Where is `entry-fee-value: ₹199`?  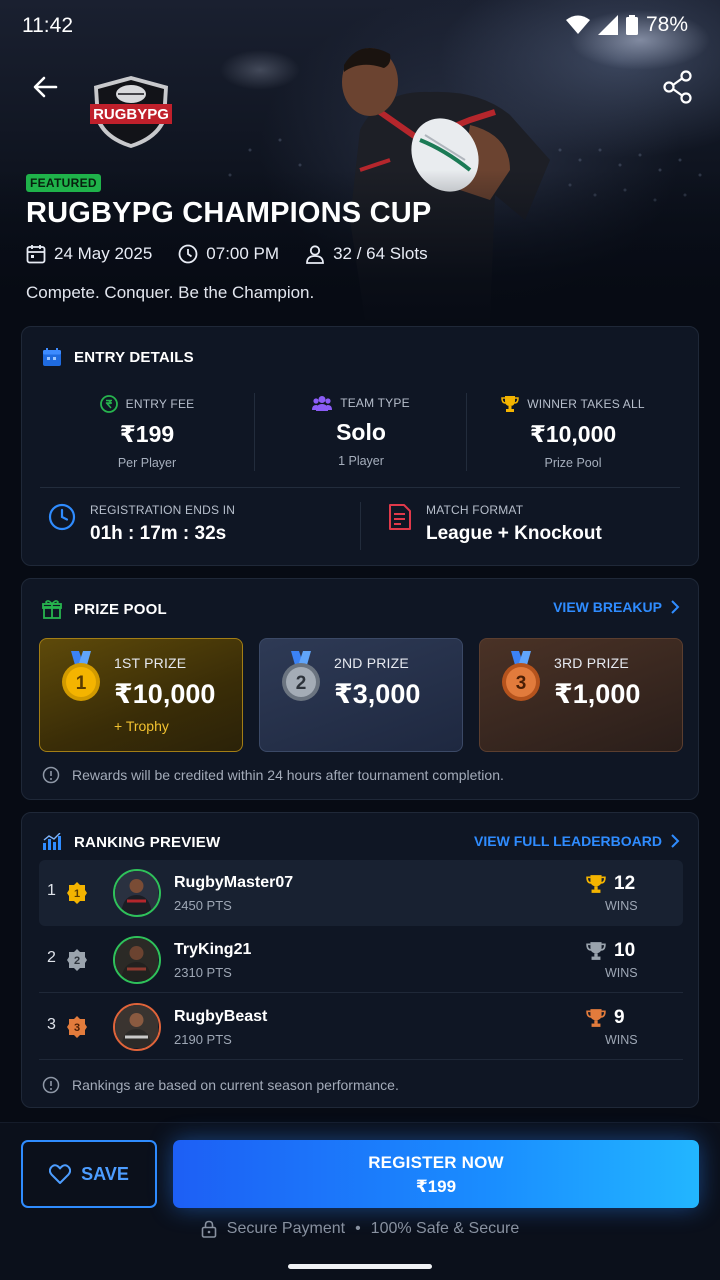 entry-fee-value: ₹199 is located at coordinates (147, 434).